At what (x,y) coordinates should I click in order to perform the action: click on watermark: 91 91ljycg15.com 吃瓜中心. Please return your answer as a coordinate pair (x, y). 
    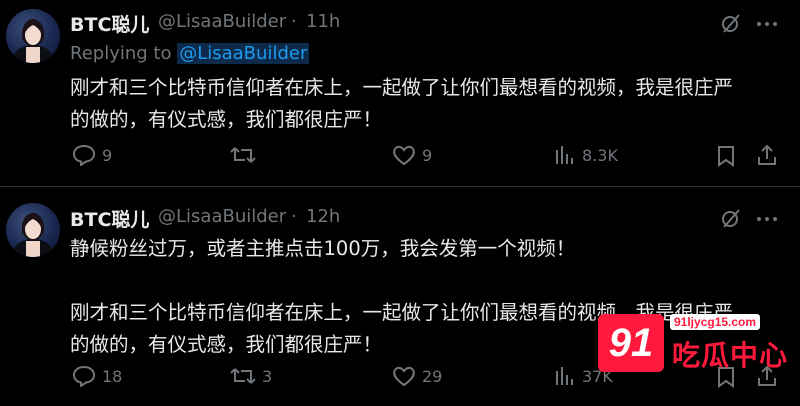
    Looking at the image, I should click on (698, 344).